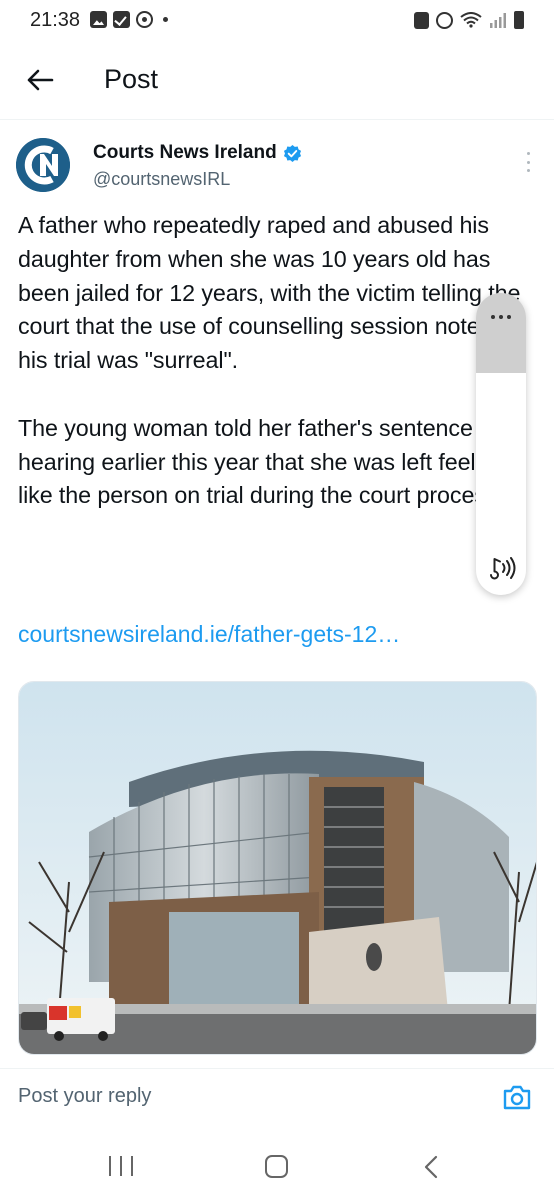 This screenshot has width=554, height=1200. What do you see at coordinates (277, 1096) in the screenshot?
I see `reply-bar: Post your reply` at bounding box center [277, 1096].